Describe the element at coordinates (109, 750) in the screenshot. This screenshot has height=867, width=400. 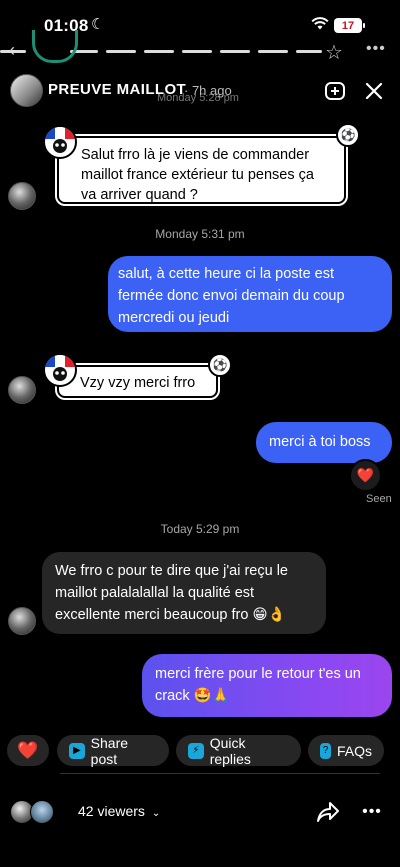
I see `chip-label: Share post` at that location.